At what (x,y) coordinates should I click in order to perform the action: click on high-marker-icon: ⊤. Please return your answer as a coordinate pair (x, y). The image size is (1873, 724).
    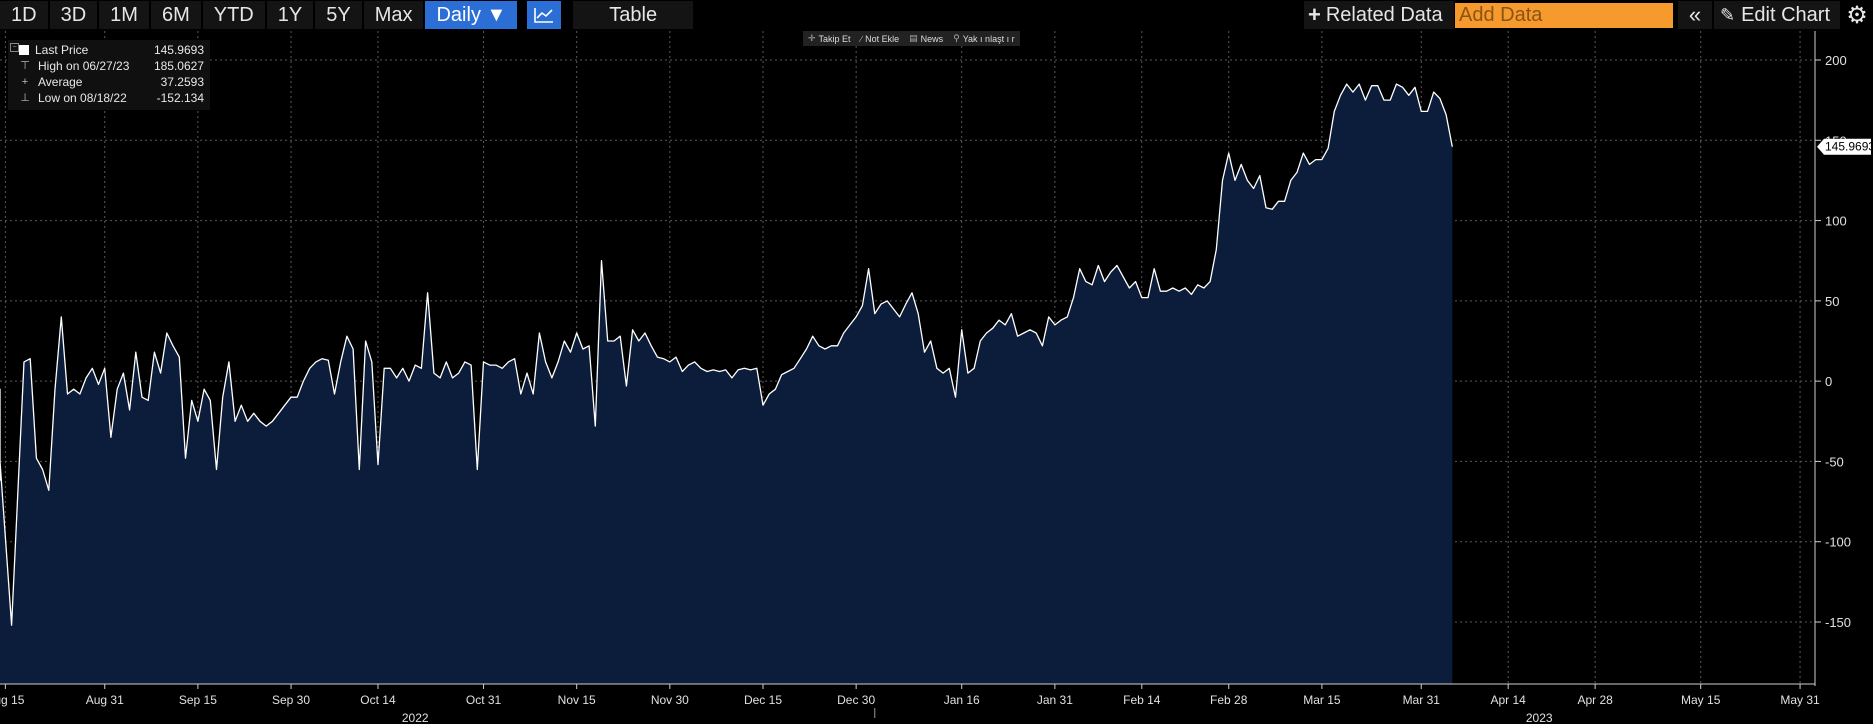
    Looking at the image, I should click on (25, 66).